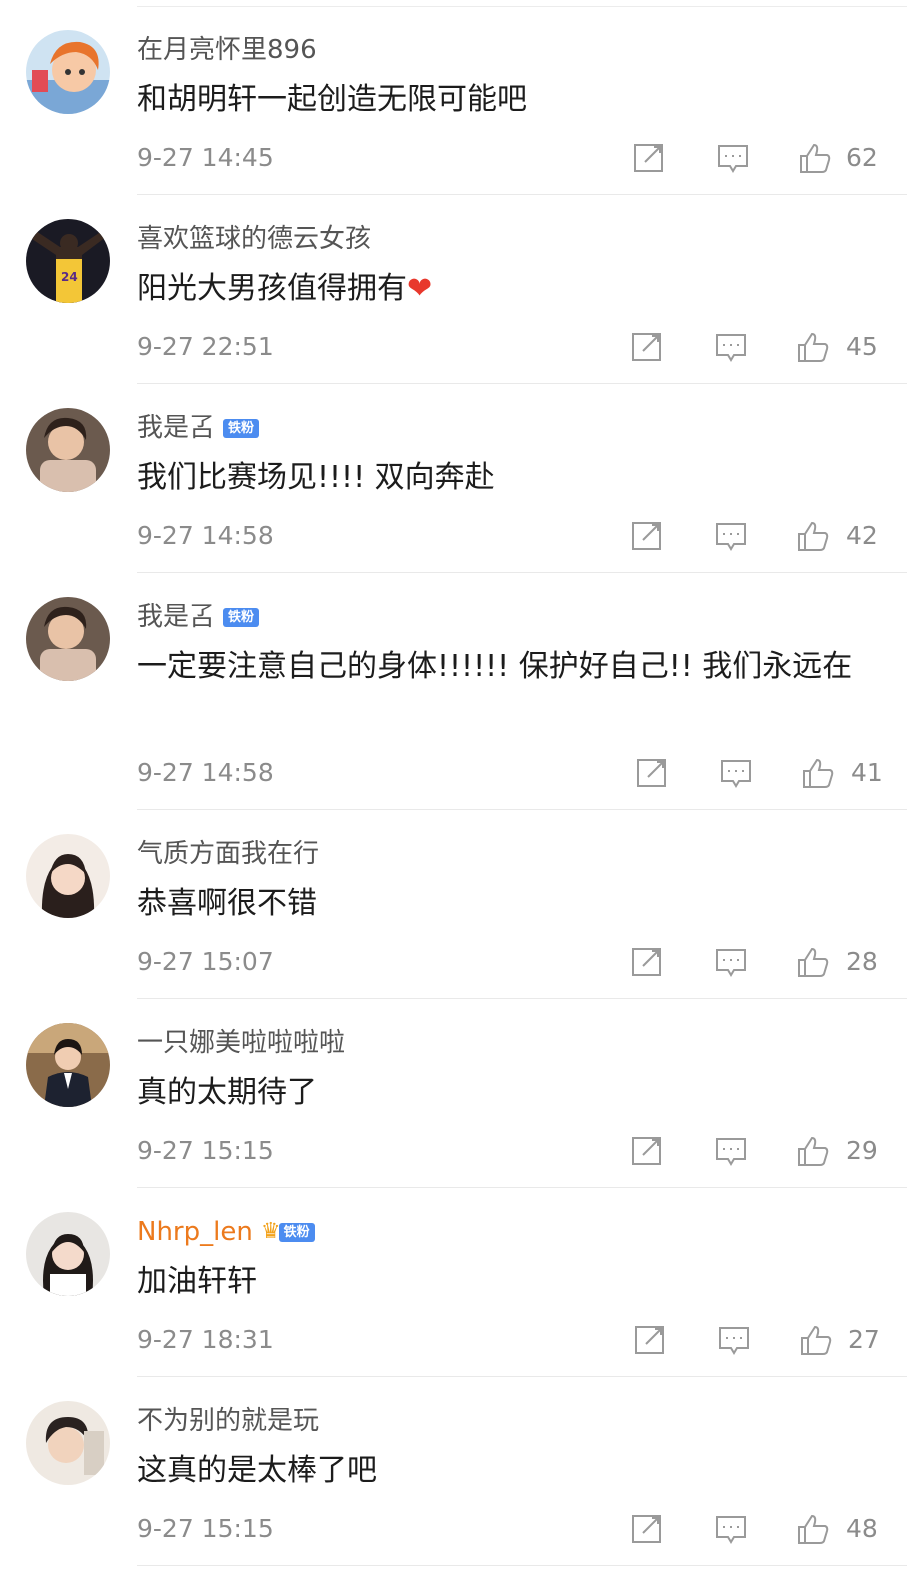 The width and height of the screenshot is (915, 1587). Describe the element at coordinates (522, 1565) in the screenshot. I see `divider` at that location.